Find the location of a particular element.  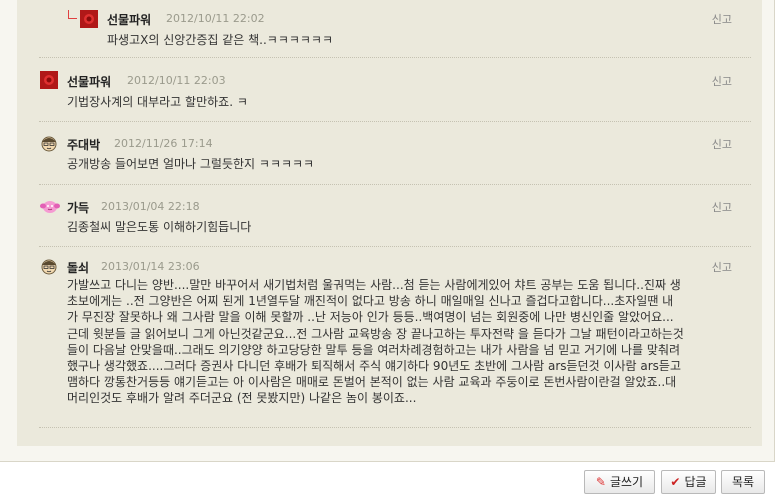

comment-divider is located at coordinates (395, 427).